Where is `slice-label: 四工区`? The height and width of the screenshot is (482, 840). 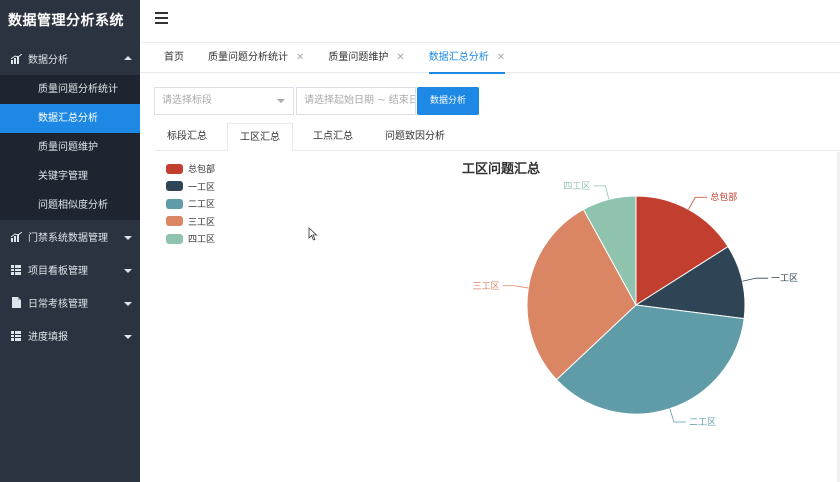
slice-label: 四工区 is located at coordinates (576, 186).